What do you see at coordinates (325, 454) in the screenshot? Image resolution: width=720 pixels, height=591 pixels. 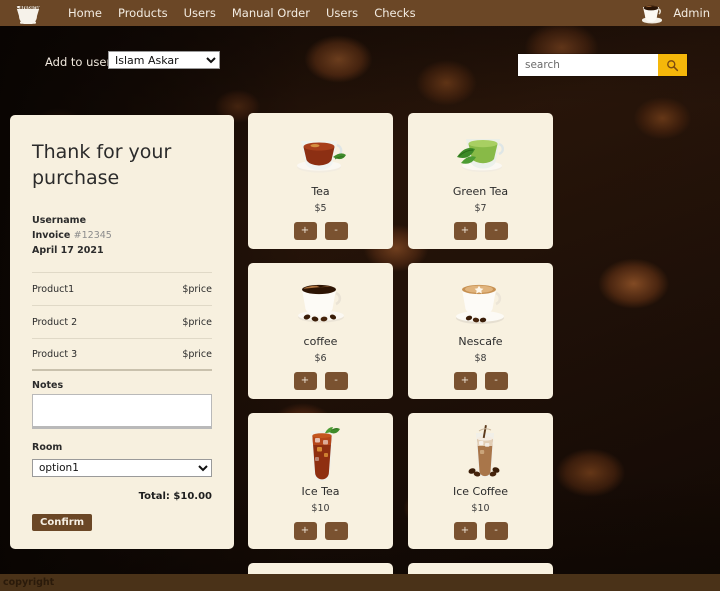 I see `ice-tea-glass-art` at bounding box center [325, 454].